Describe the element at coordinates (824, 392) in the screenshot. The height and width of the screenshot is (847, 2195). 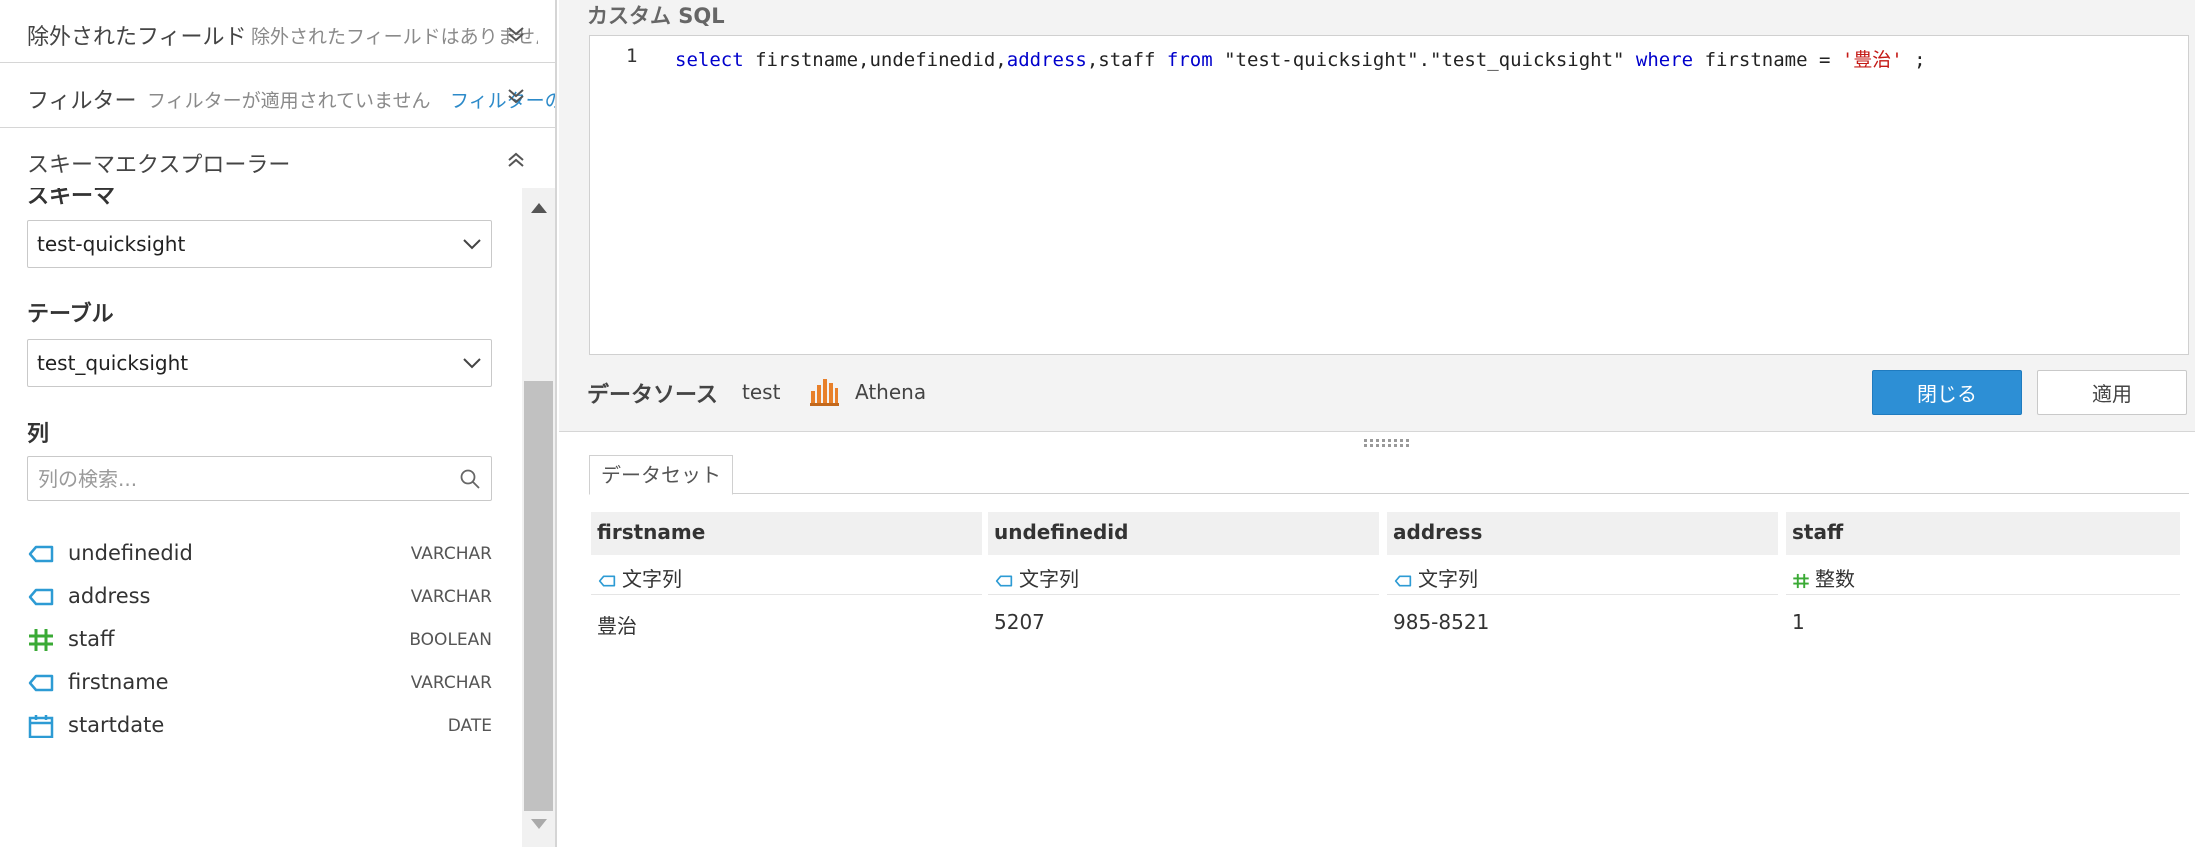
I see `athena-icon` at that location.